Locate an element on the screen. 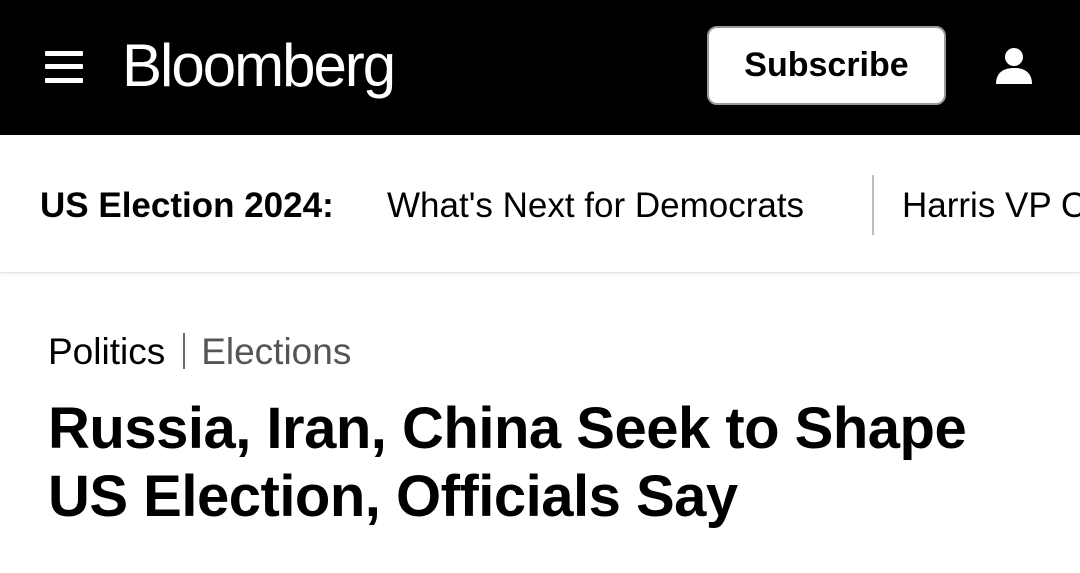 This screenshot has width=1080, height=573. breadcrumb-separator is located at coordinates (184, 351).